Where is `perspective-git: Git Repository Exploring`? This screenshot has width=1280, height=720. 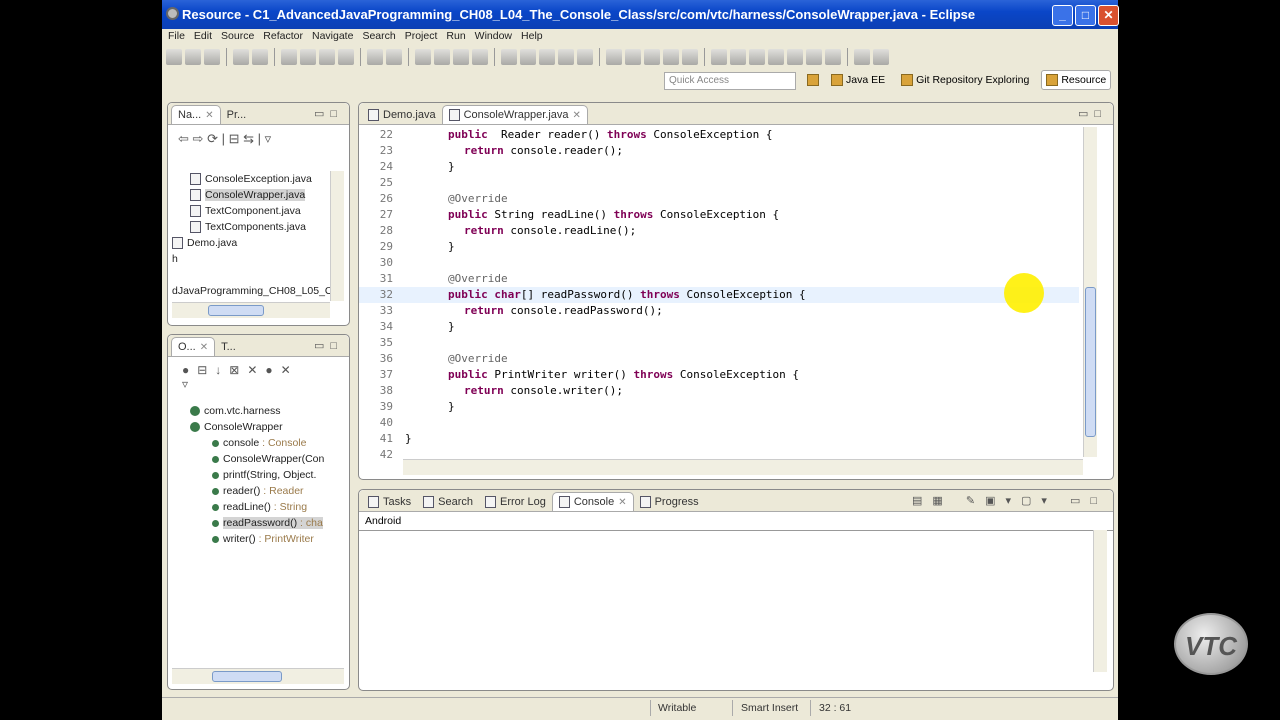 perspective-git: Git Repository Exploring is located at coordinates (965, 80).